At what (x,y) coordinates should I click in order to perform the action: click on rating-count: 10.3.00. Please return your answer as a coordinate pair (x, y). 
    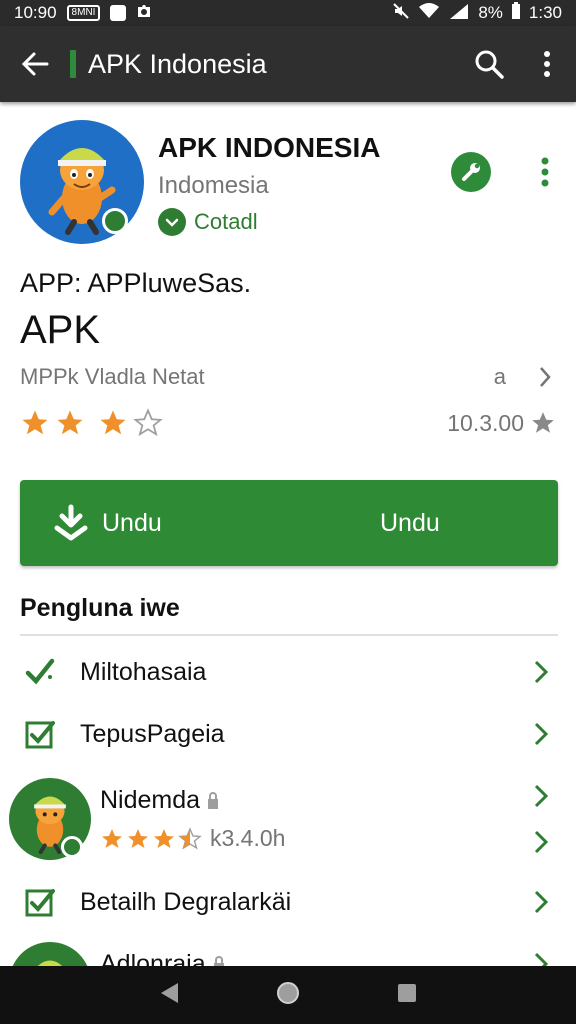
    Looking at the image, I should click on (485, 422).